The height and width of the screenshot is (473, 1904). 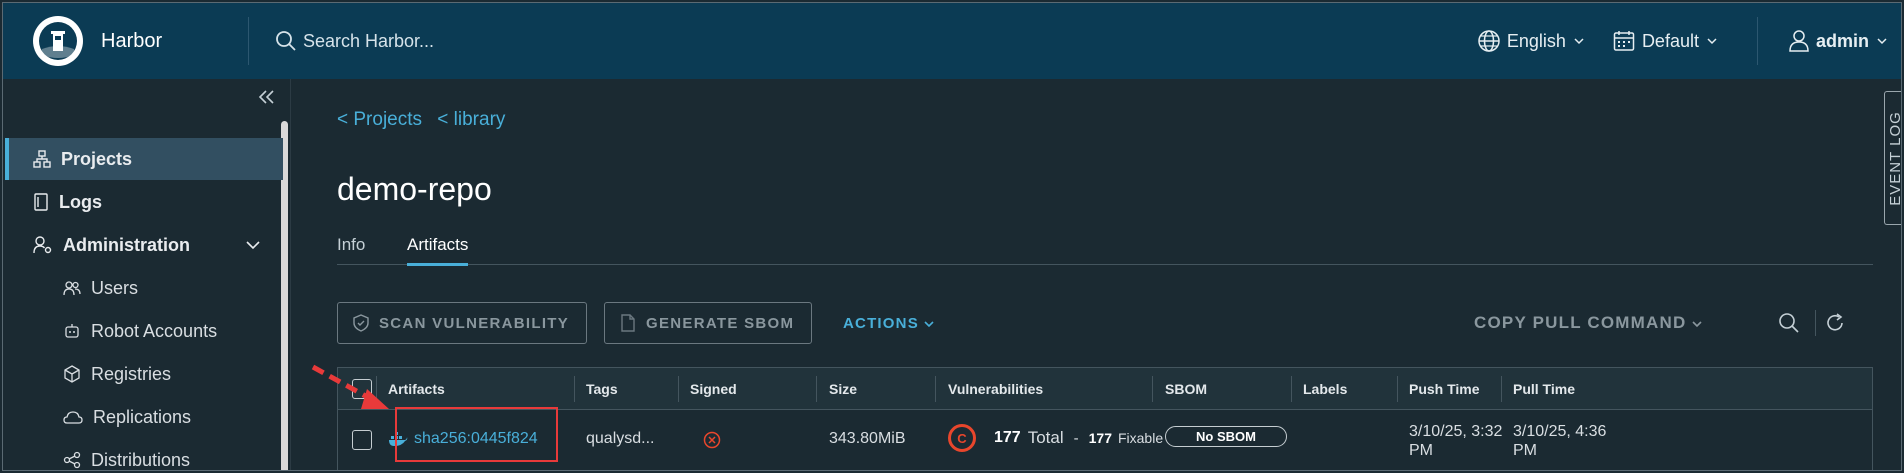 I want to click on collapse-sidebar-icon, so click(x=267, y=97).